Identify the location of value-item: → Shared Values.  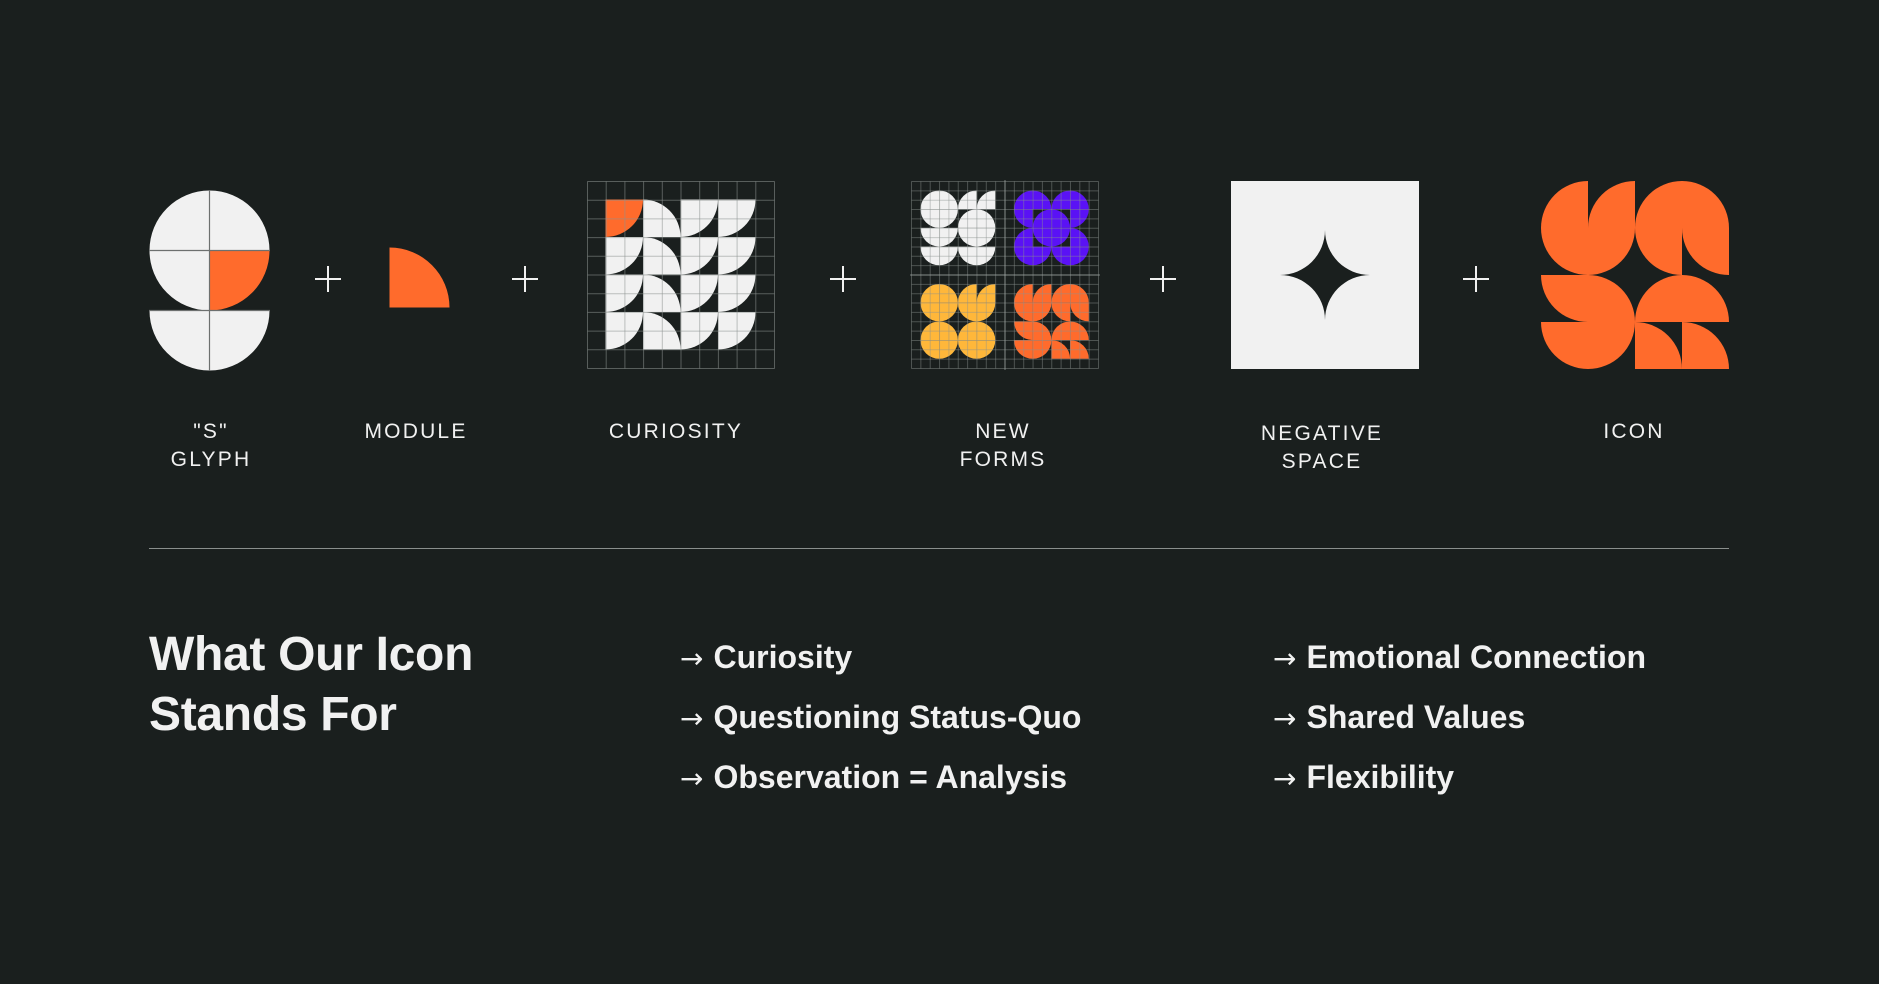
(1459, 717).